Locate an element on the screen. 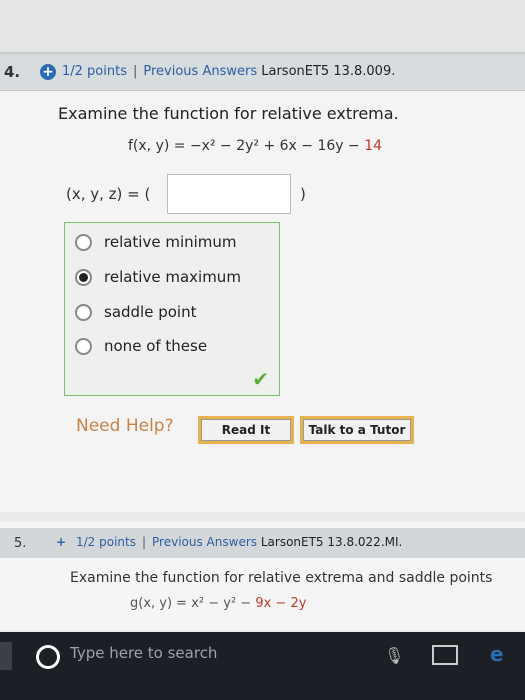 This screenshot has width=525, height=700. function-constant: 14 is located at coordinates (373, 146).